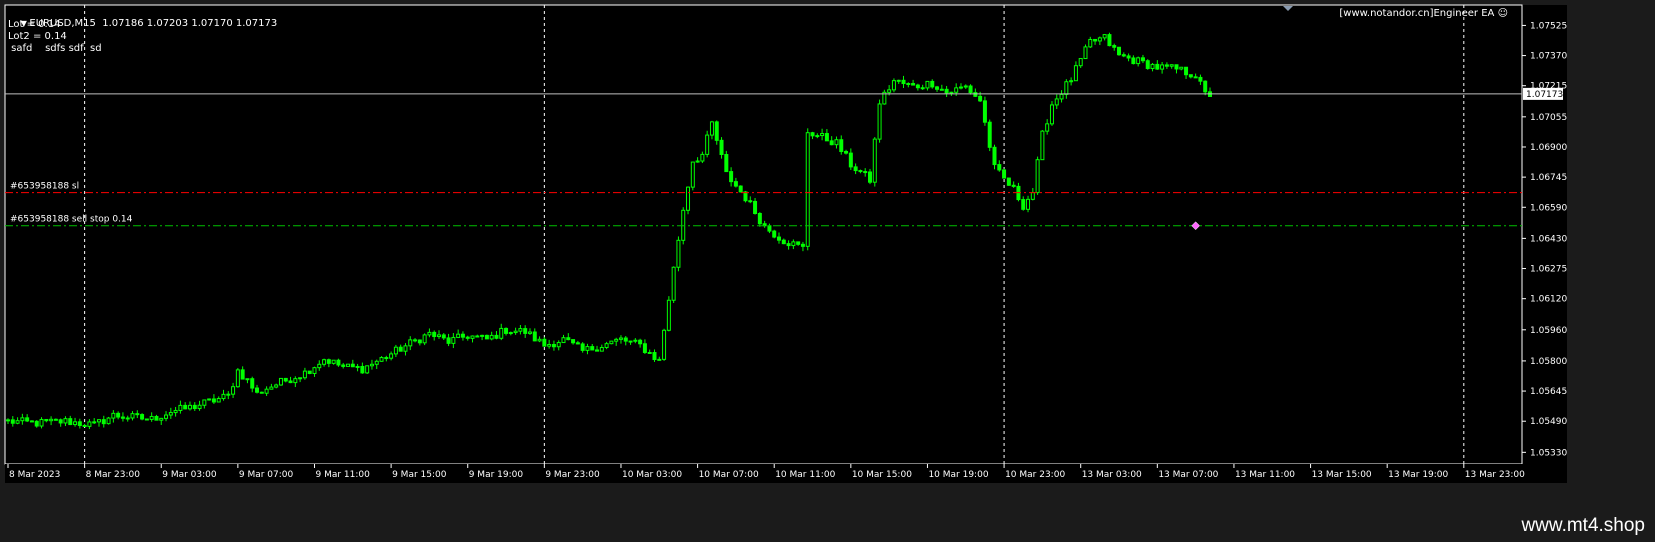 The width and height of the screenshot is (1655, 542). Describe the element at coordinates (652, 475) in the screenshot. I see `time-tick-label: 10 Mar 03:00` at that location.